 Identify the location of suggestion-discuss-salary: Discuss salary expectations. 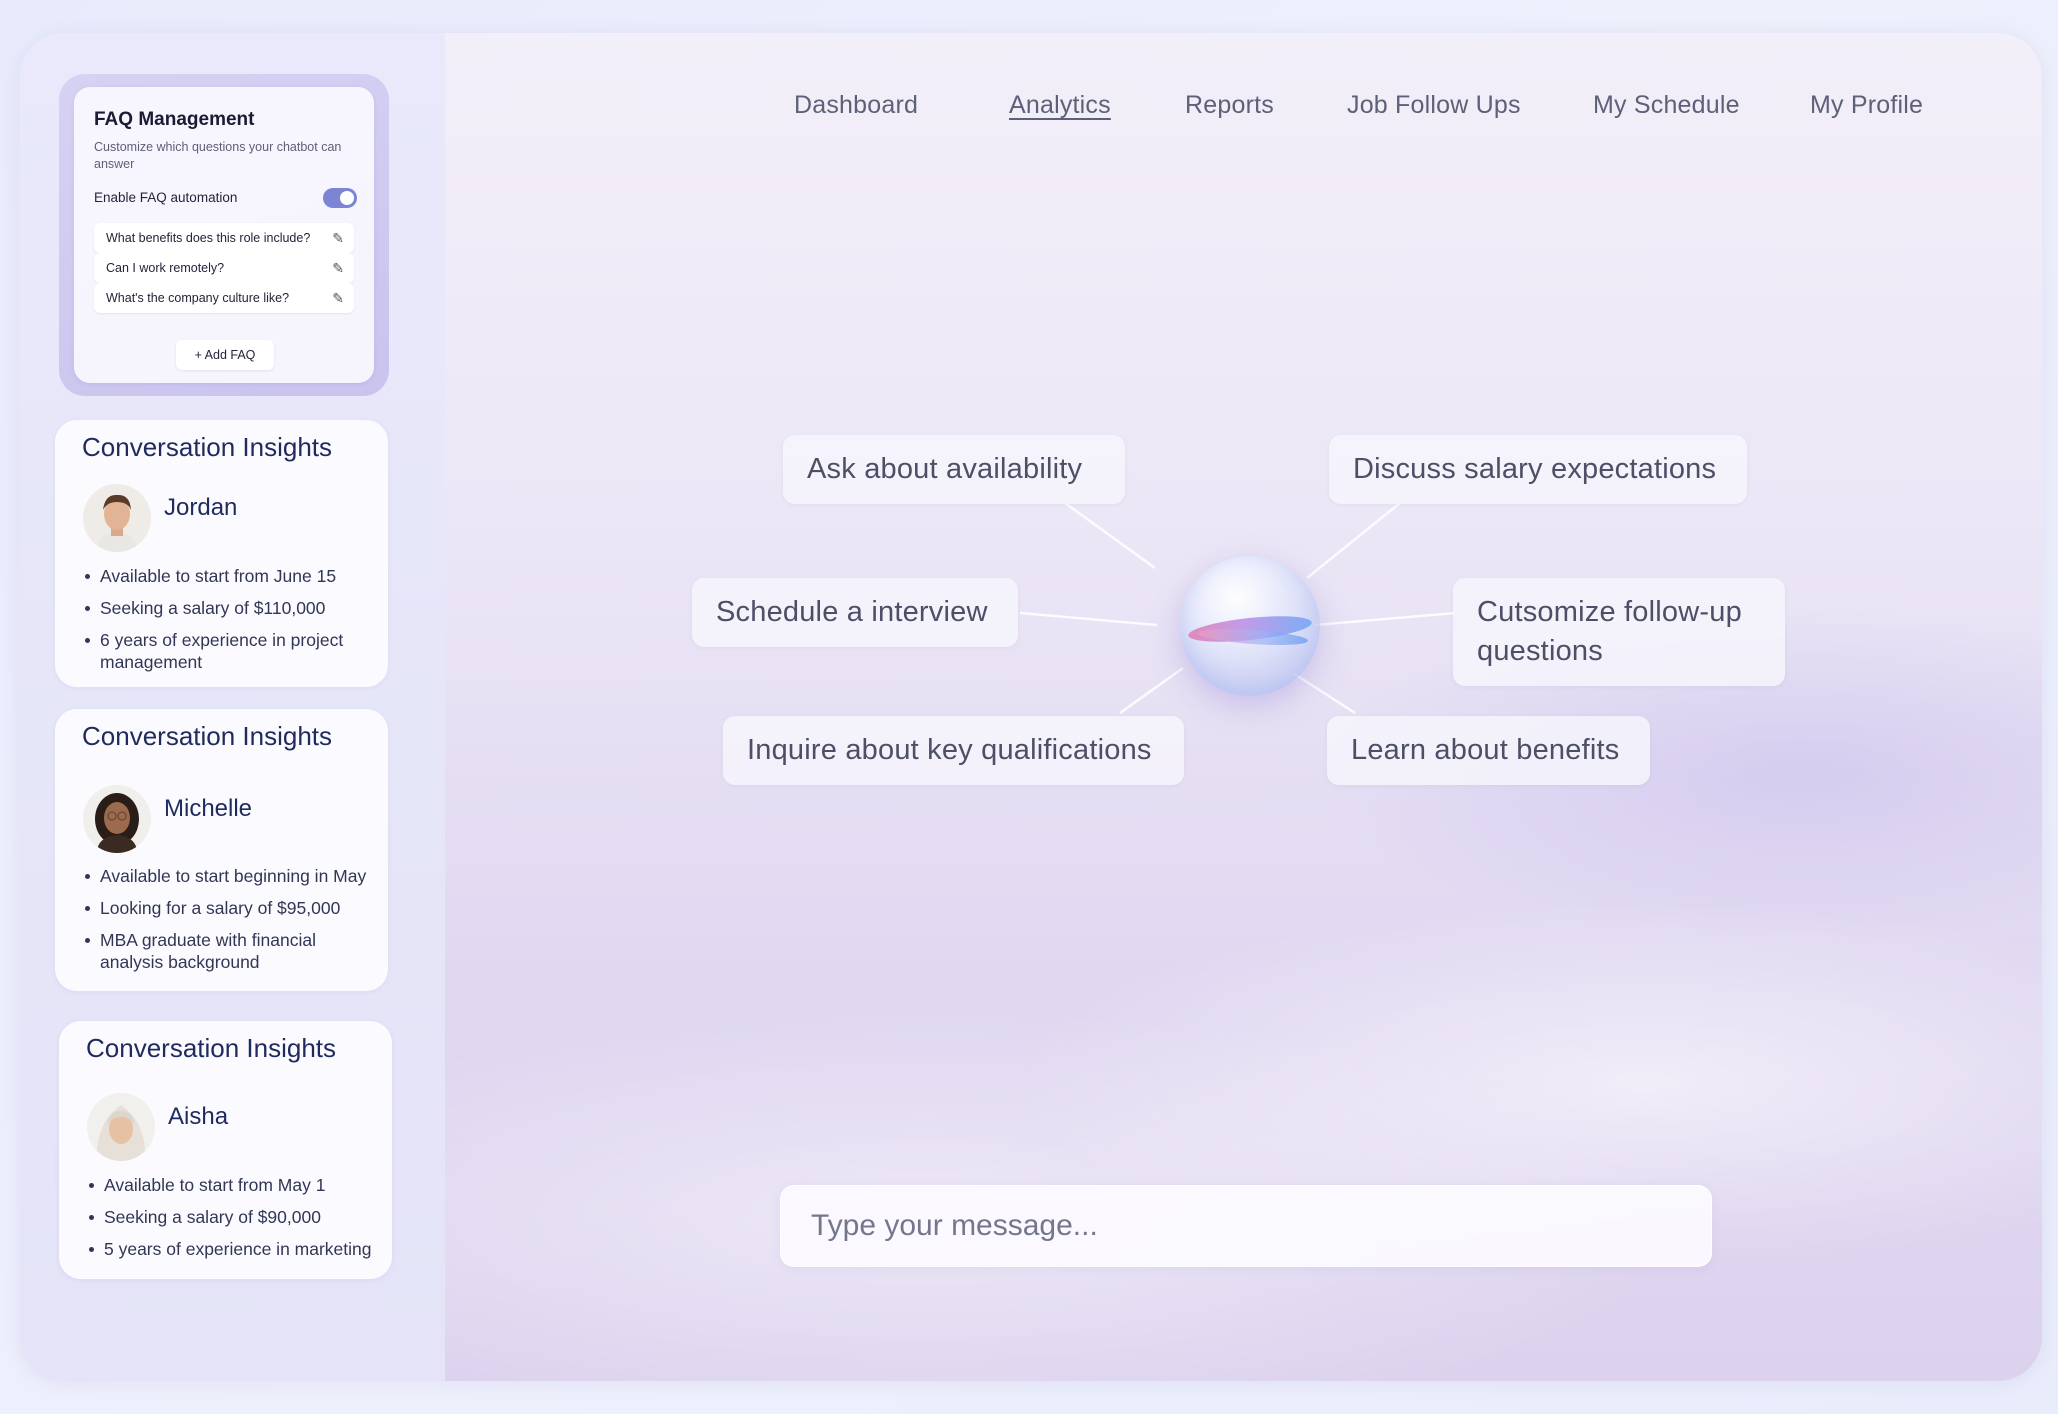
(1538, 469).